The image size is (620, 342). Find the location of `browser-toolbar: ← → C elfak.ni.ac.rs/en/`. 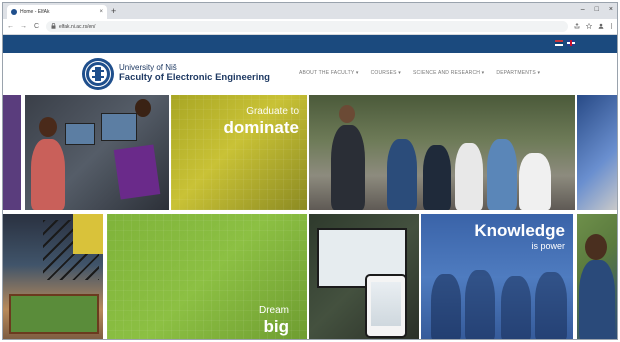

browser-toolbar: ← → C elfak.ni.ac.rs/en/ is located at coordinates (310, 27).